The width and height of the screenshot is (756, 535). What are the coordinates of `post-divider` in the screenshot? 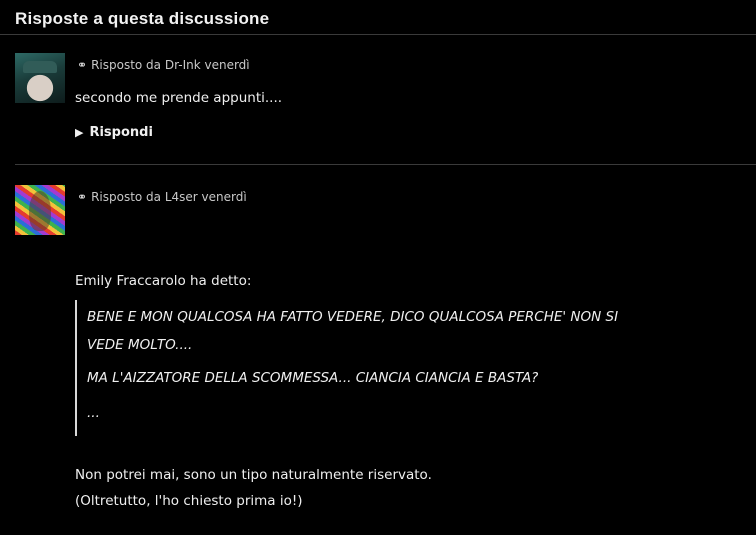 It's located at (385, 164).